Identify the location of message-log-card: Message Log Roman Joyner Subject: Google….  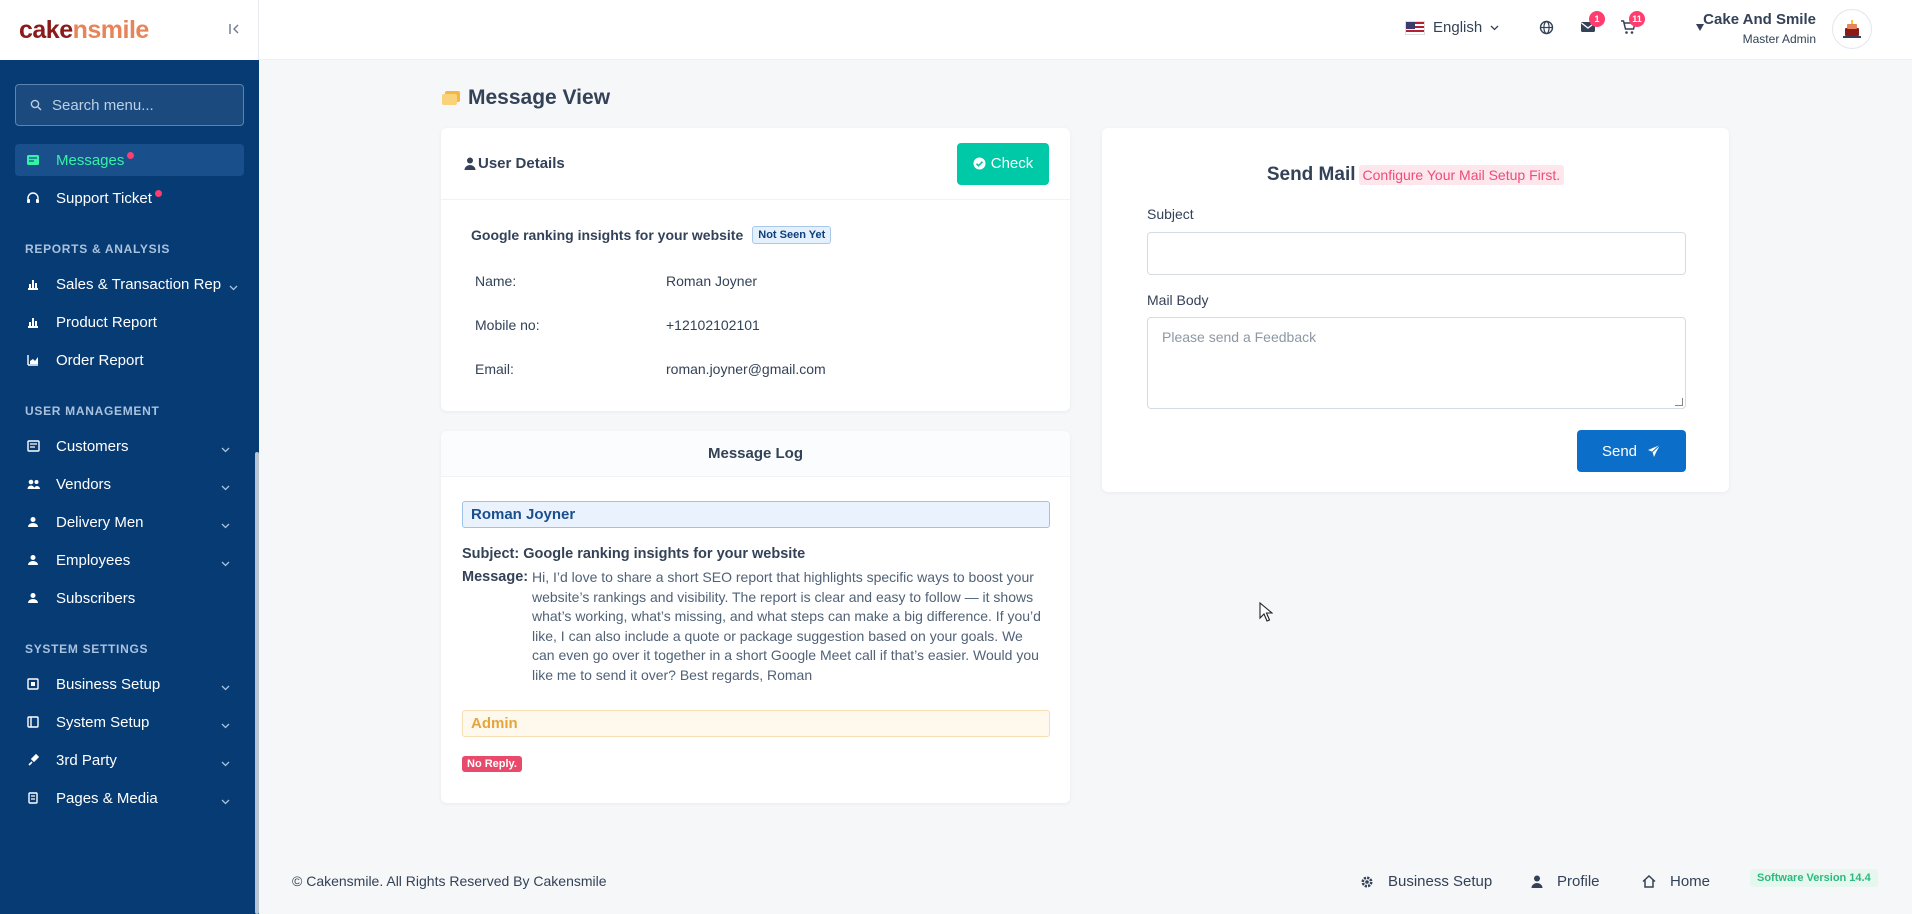
(755, 617).